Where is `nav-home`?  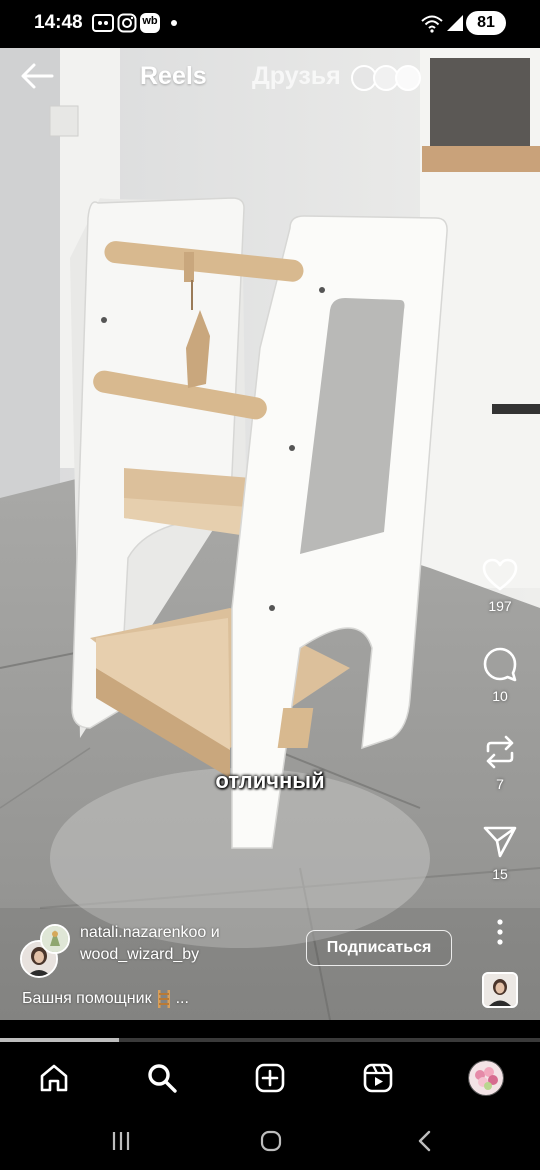
nav-home is located at coordinates (54, 1078).